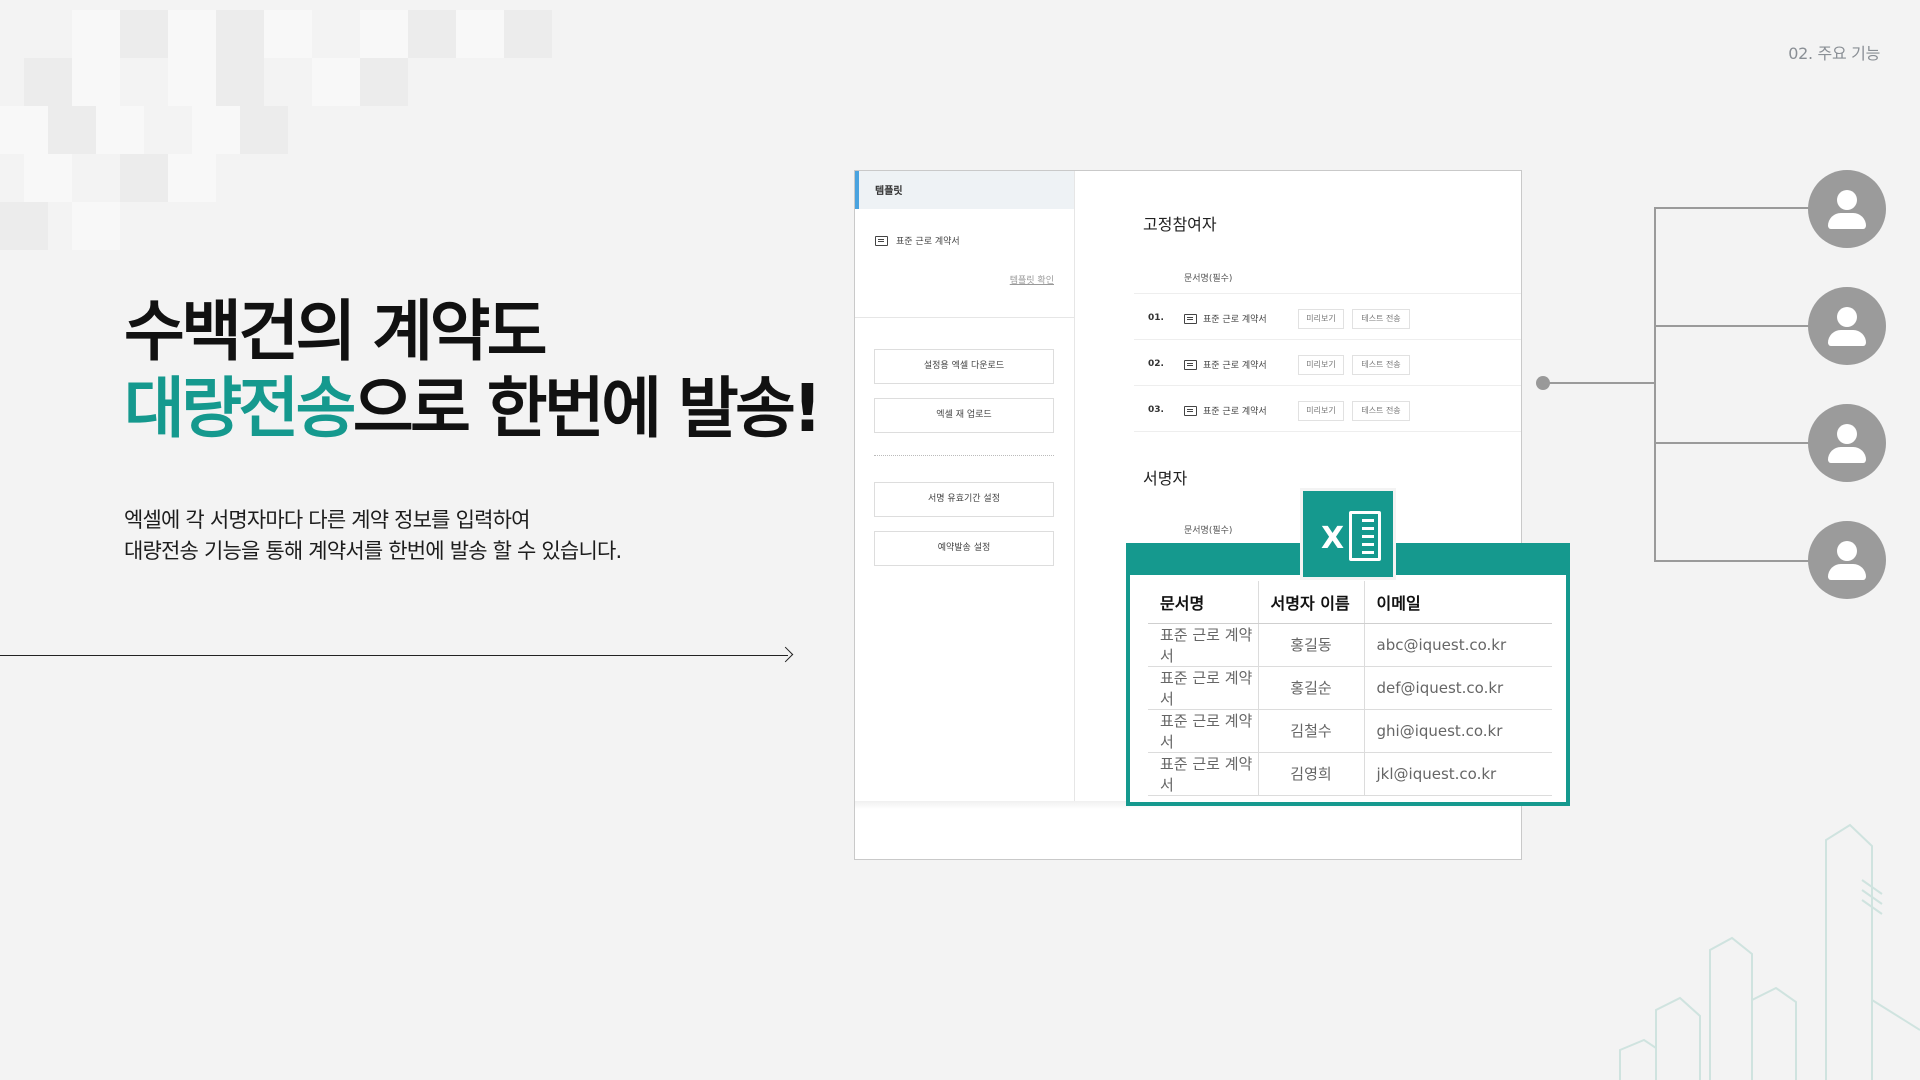 The height and width of the screenshot is (1080, 1920). Describe the element at coordinates (1600, 383) in the screenshot. I see `connector-line` at that location.